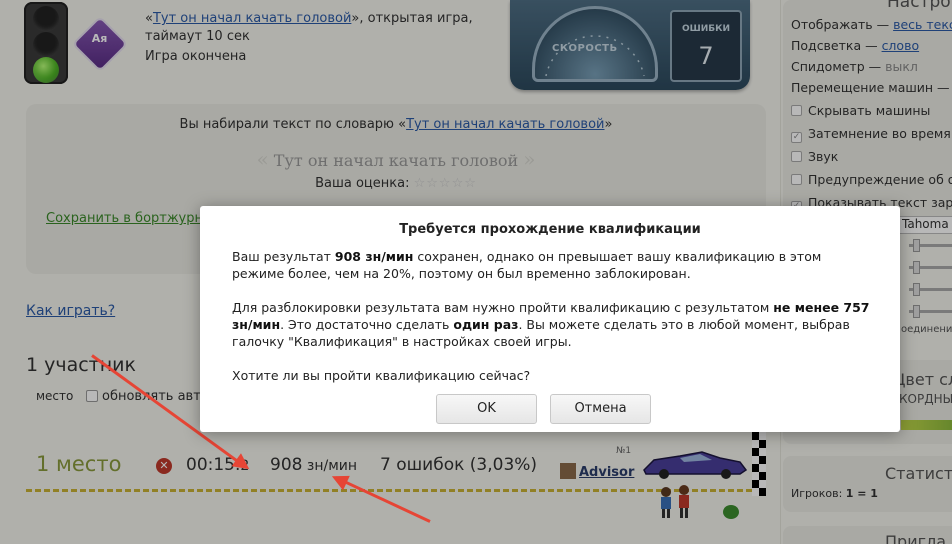 The height and width of the screenshot is (544, 952). What do you see at coordinates (550, 229) in the screenshot?
I see `dialog-title: Требуется прохождение квалификации` at bounding box center [550, 229].